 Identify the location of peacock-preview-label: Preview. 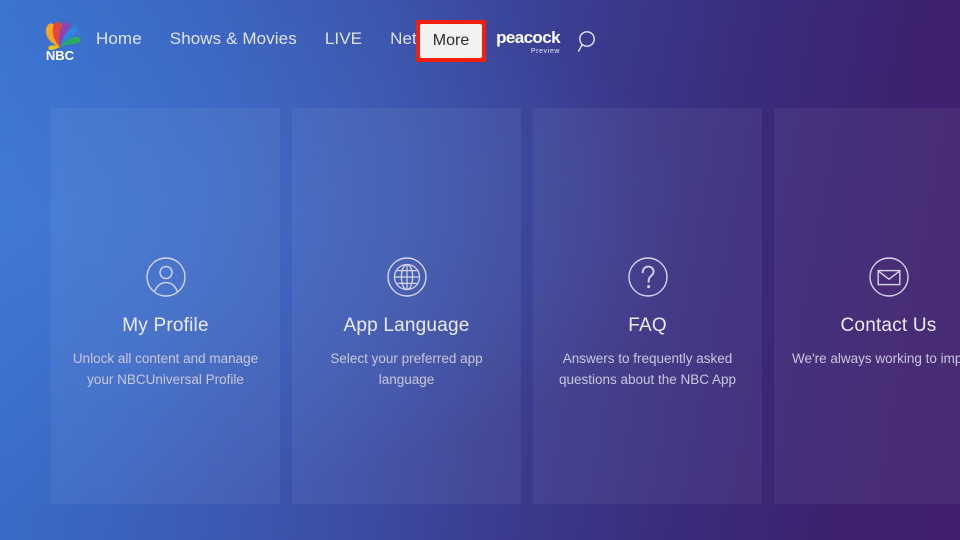
(545, 51).